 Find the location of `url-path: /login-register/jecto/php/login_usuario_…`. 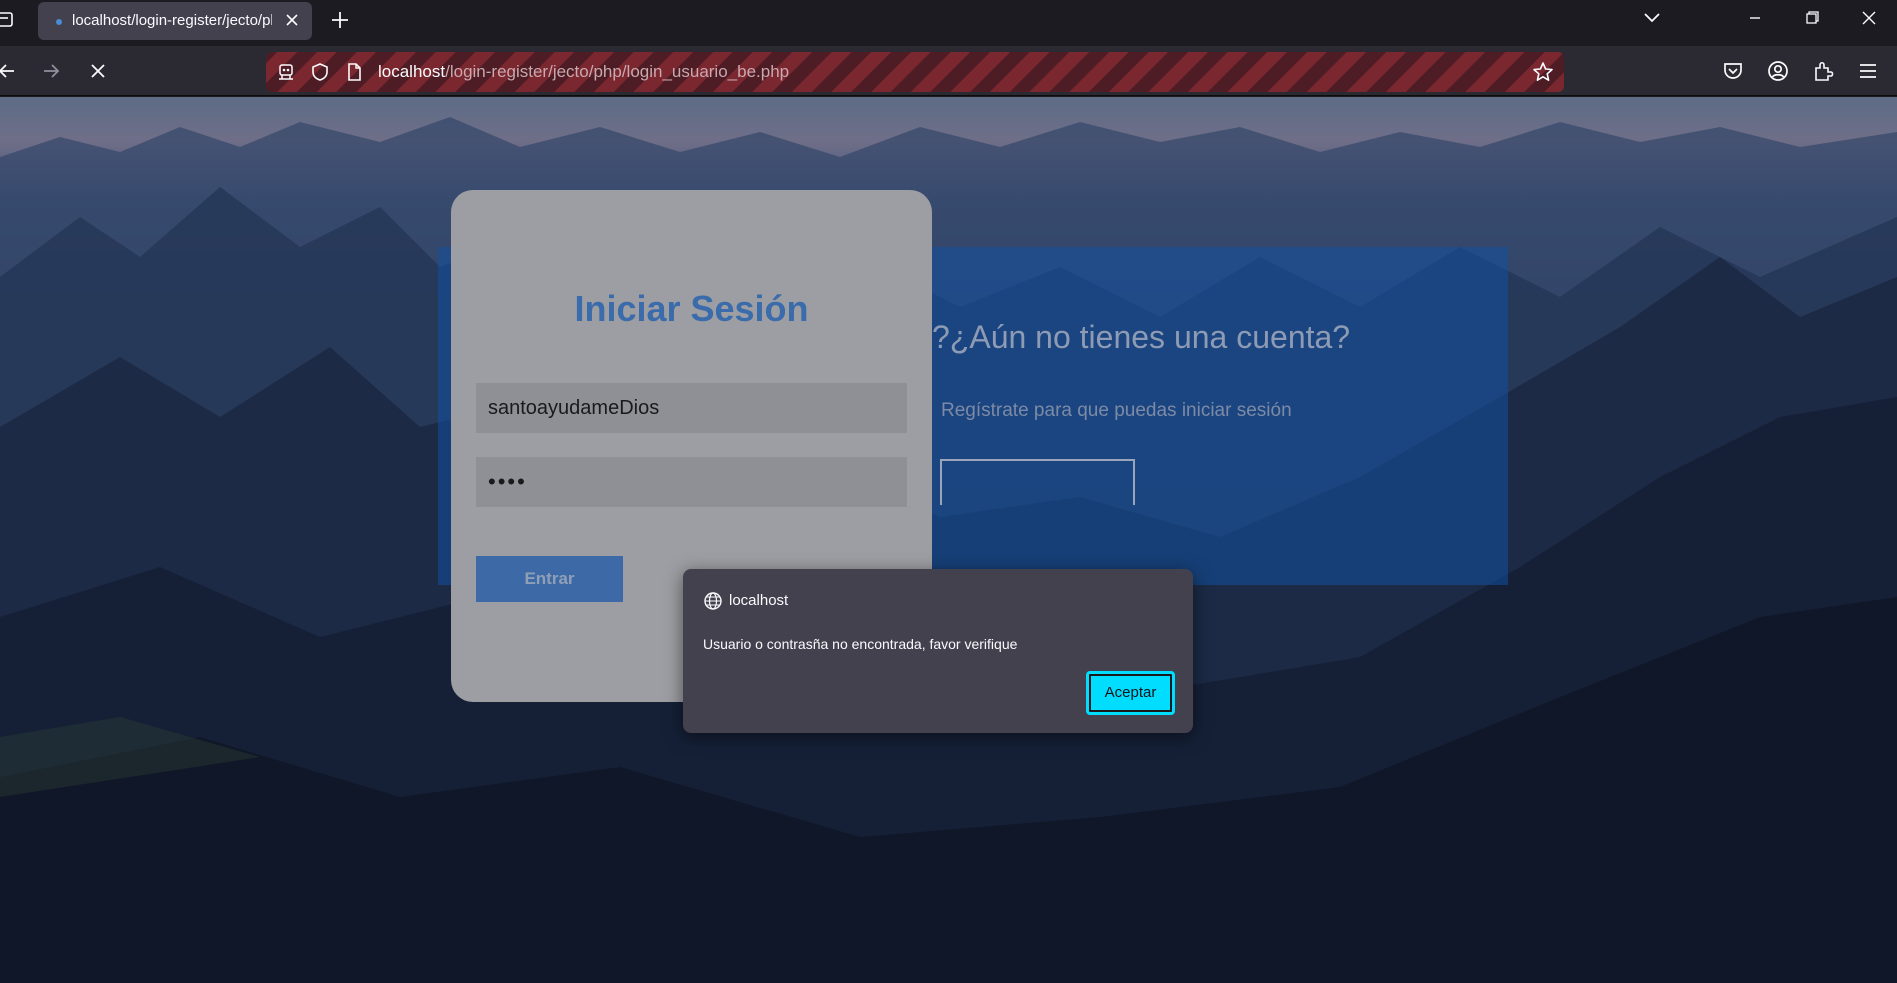

url-path: /login-register/jecto/php/login_usuario_… is located at coordinates (617, 71).